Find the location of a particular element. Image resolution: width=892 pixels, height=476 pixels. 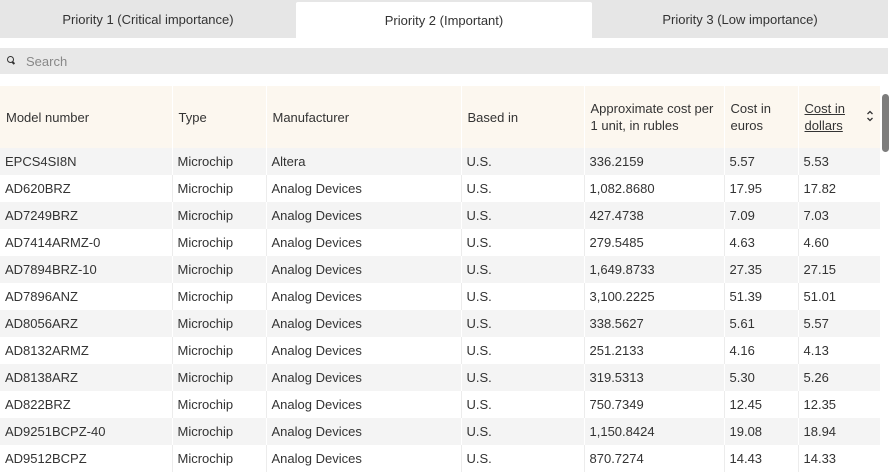

cell-cost-dollars: 14.33 is located at coordinates (839, 458).